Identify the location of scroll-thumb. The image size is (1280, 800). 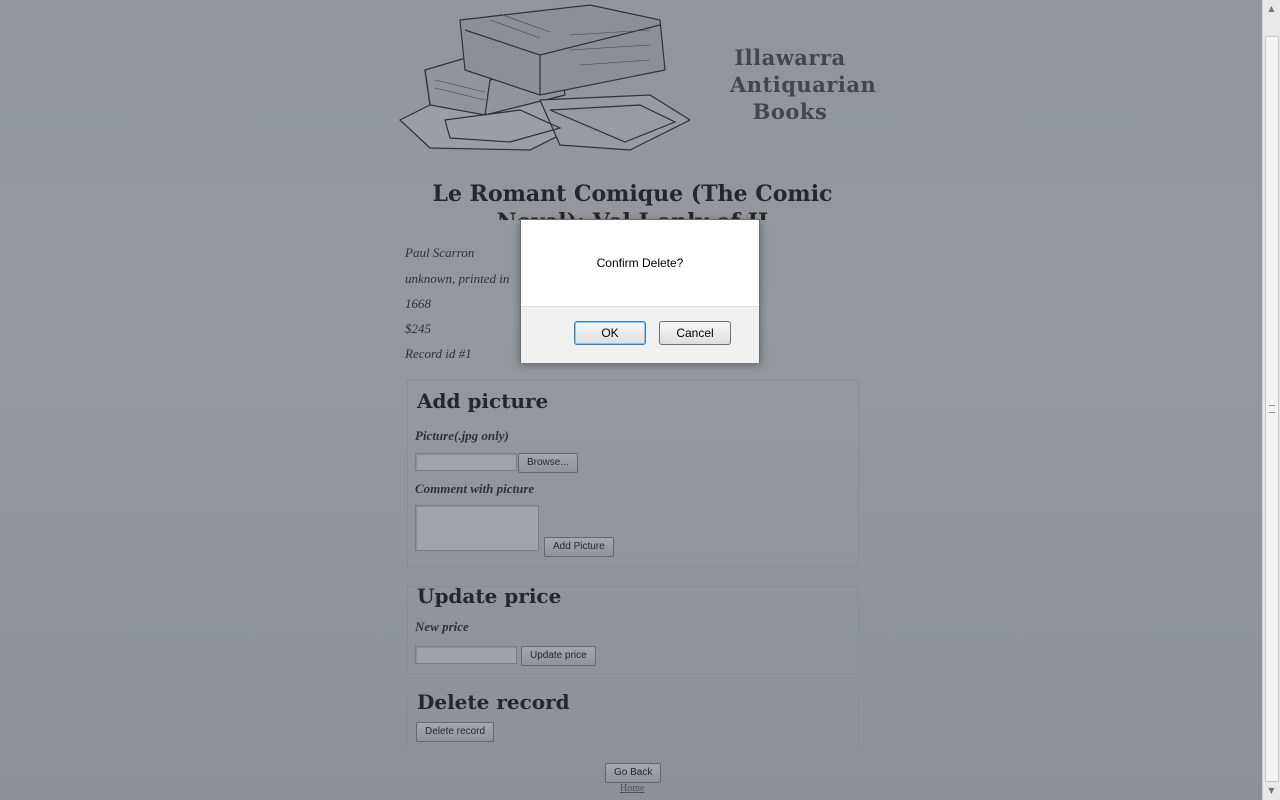
(1272, 409).